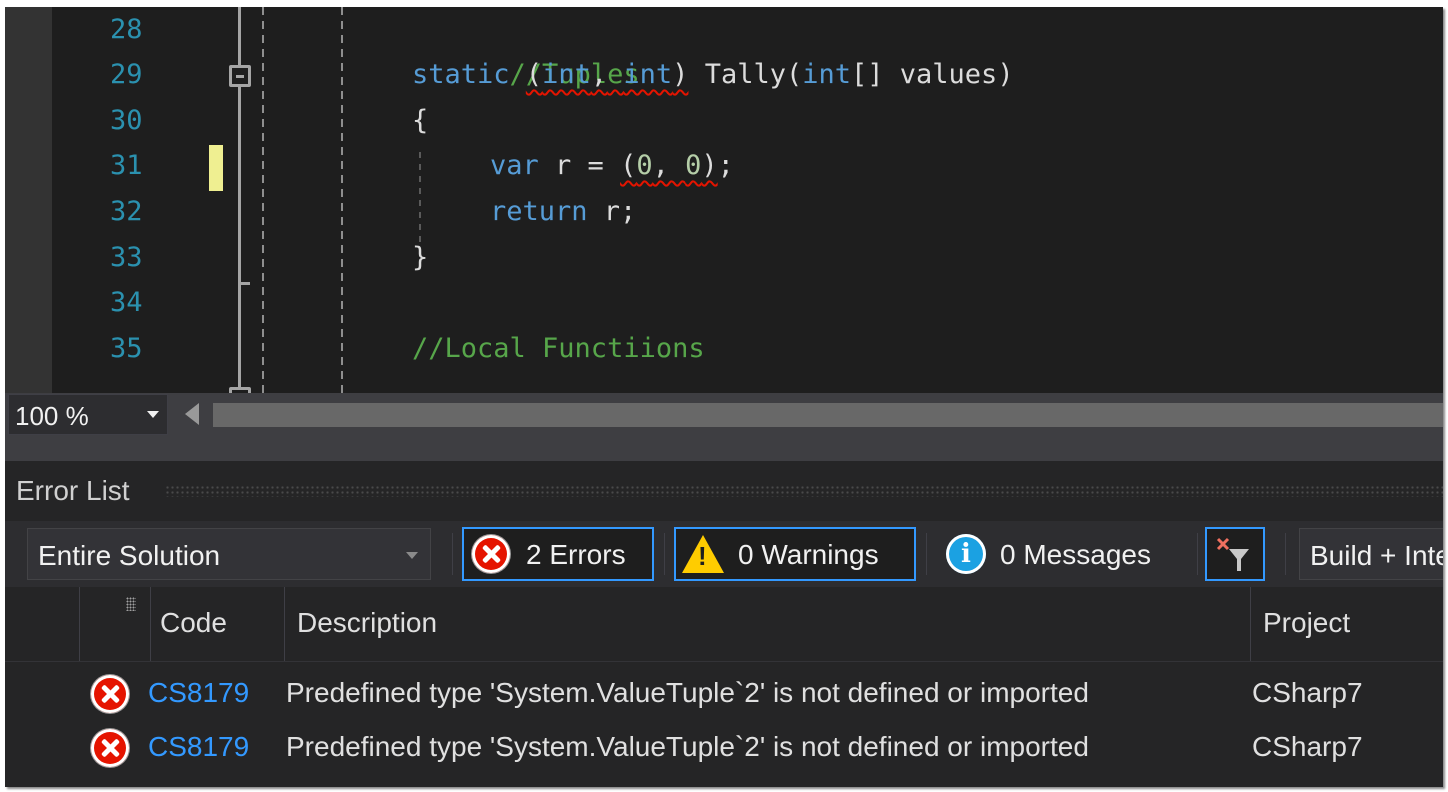  What do you see at coordinates (828, 415) in the screenshot?
I see `horizontal-scrollbar-thumb` at bounding box center [828, 415].